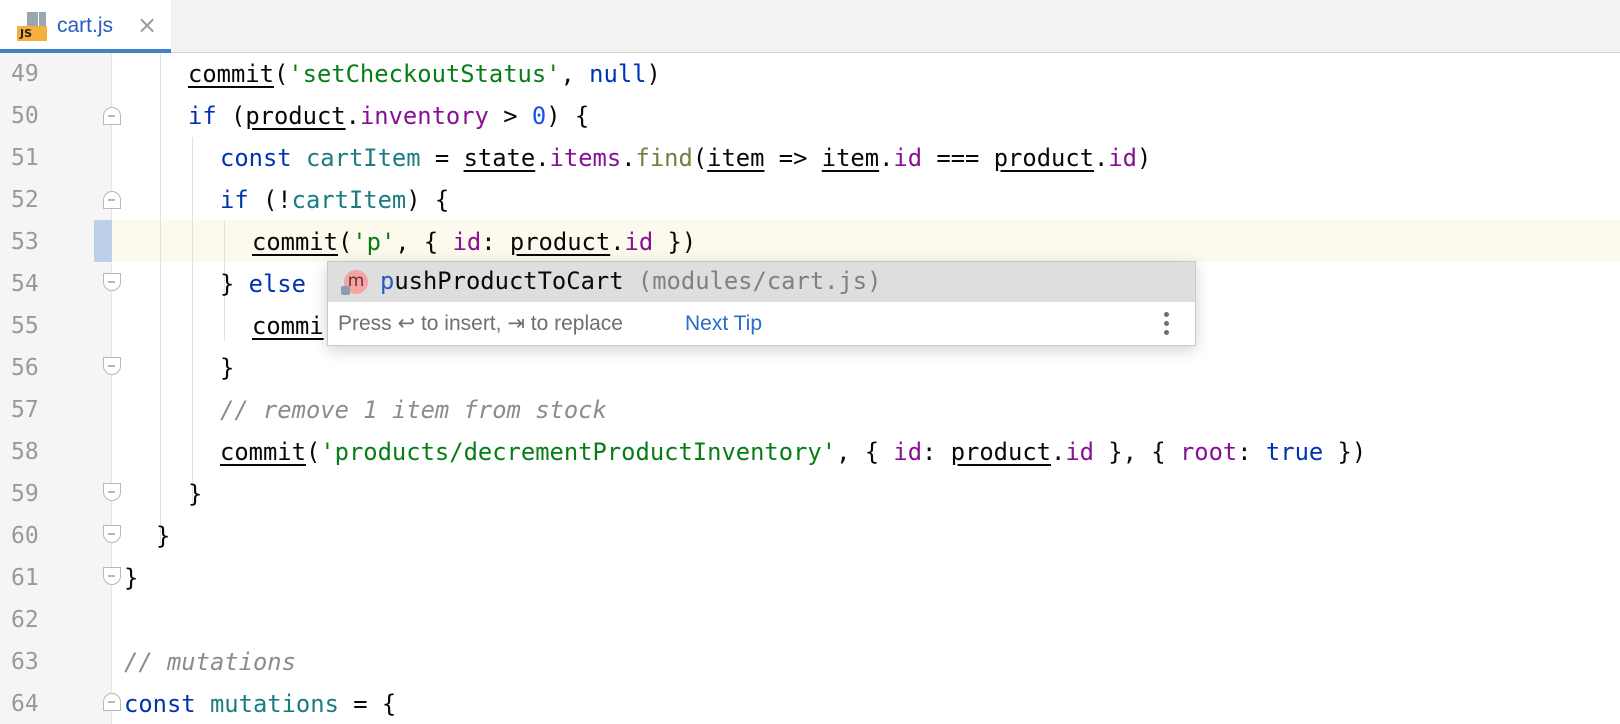  What do you see at coordinates (263, 284) in the screenshot?
I see `code-line-54: } else` at bounding box center [263, 284].